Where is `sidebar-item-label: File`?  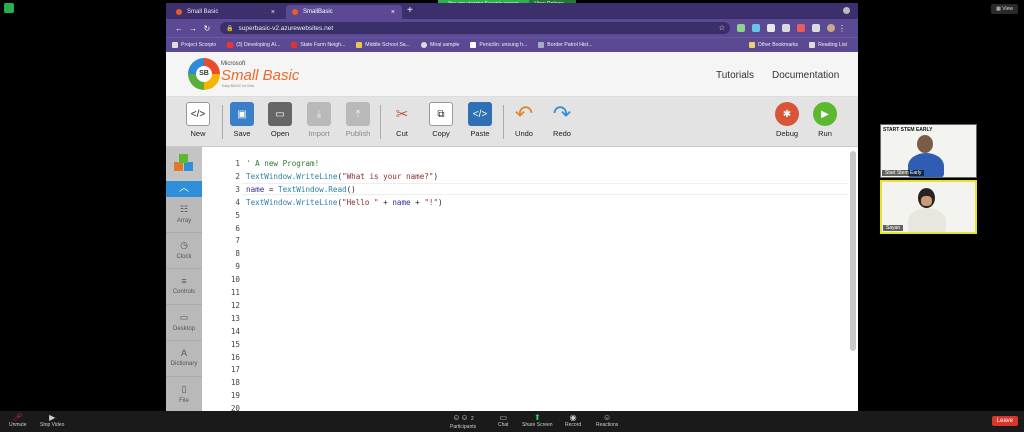
sidebar-item-label: File is located at coordinates (184, 401).